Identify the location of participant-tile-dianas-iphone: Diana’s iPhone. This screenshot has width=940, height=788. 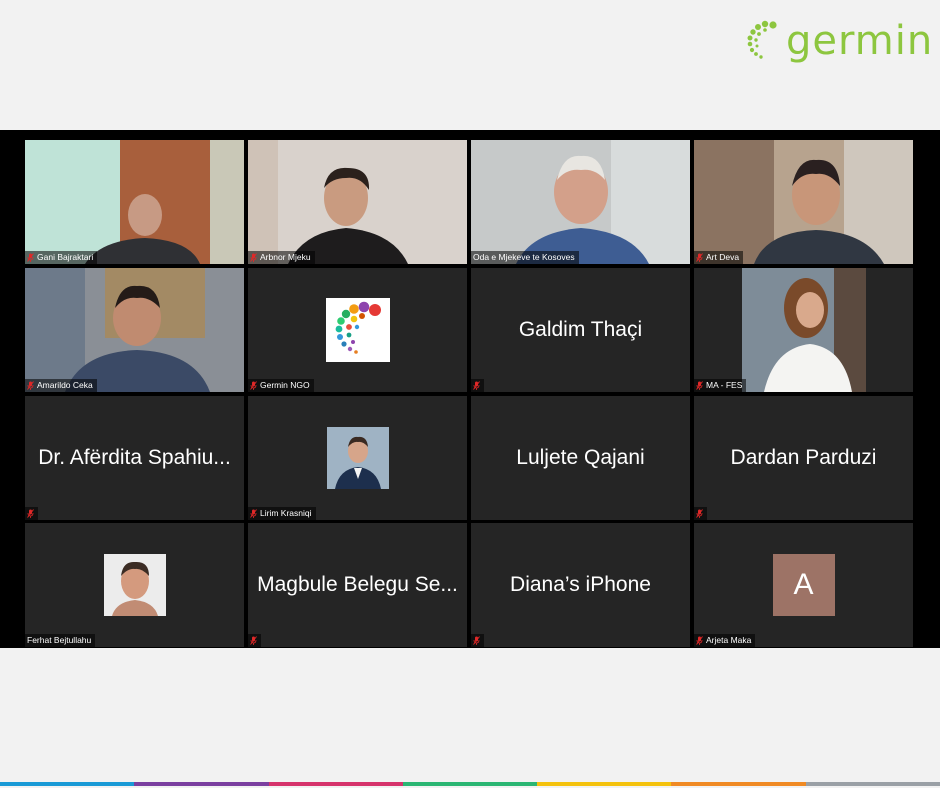
(580, 585).